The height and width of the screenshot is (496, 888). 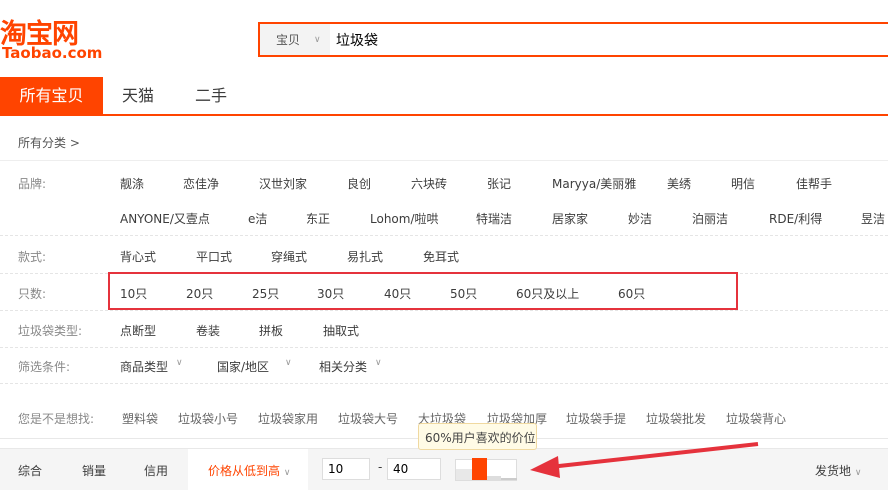 I want to click on filter-option-brand: 六块砖, so click(x=429, y=183).